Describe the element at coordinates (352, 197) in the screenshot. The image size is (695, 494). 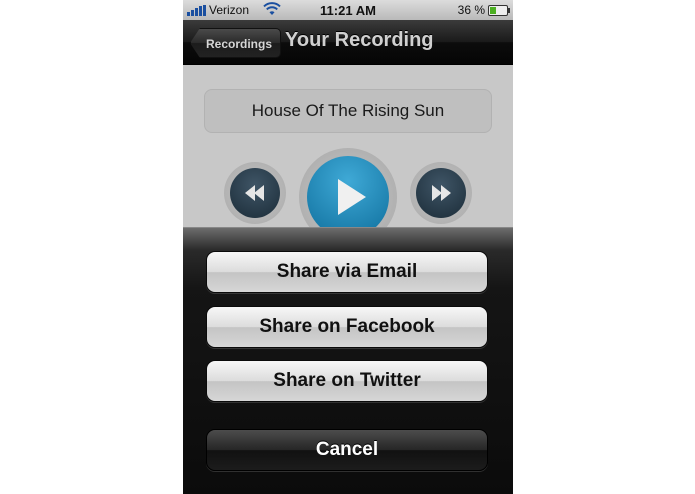
I see `play-icon` at that location.